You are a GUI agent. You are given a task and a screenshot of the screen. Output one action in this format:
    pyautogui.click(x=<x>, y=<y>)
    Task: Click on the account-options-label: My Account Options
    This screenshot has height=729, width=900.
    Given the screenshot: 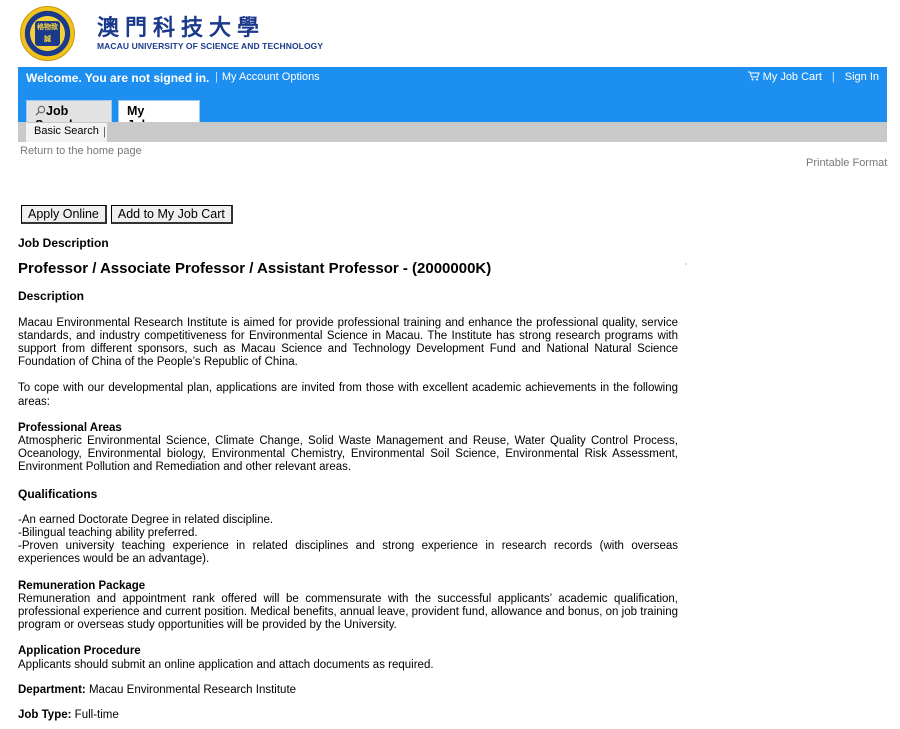 What is the action you would take?
    pyautogui.click(x=270, y=77)
    